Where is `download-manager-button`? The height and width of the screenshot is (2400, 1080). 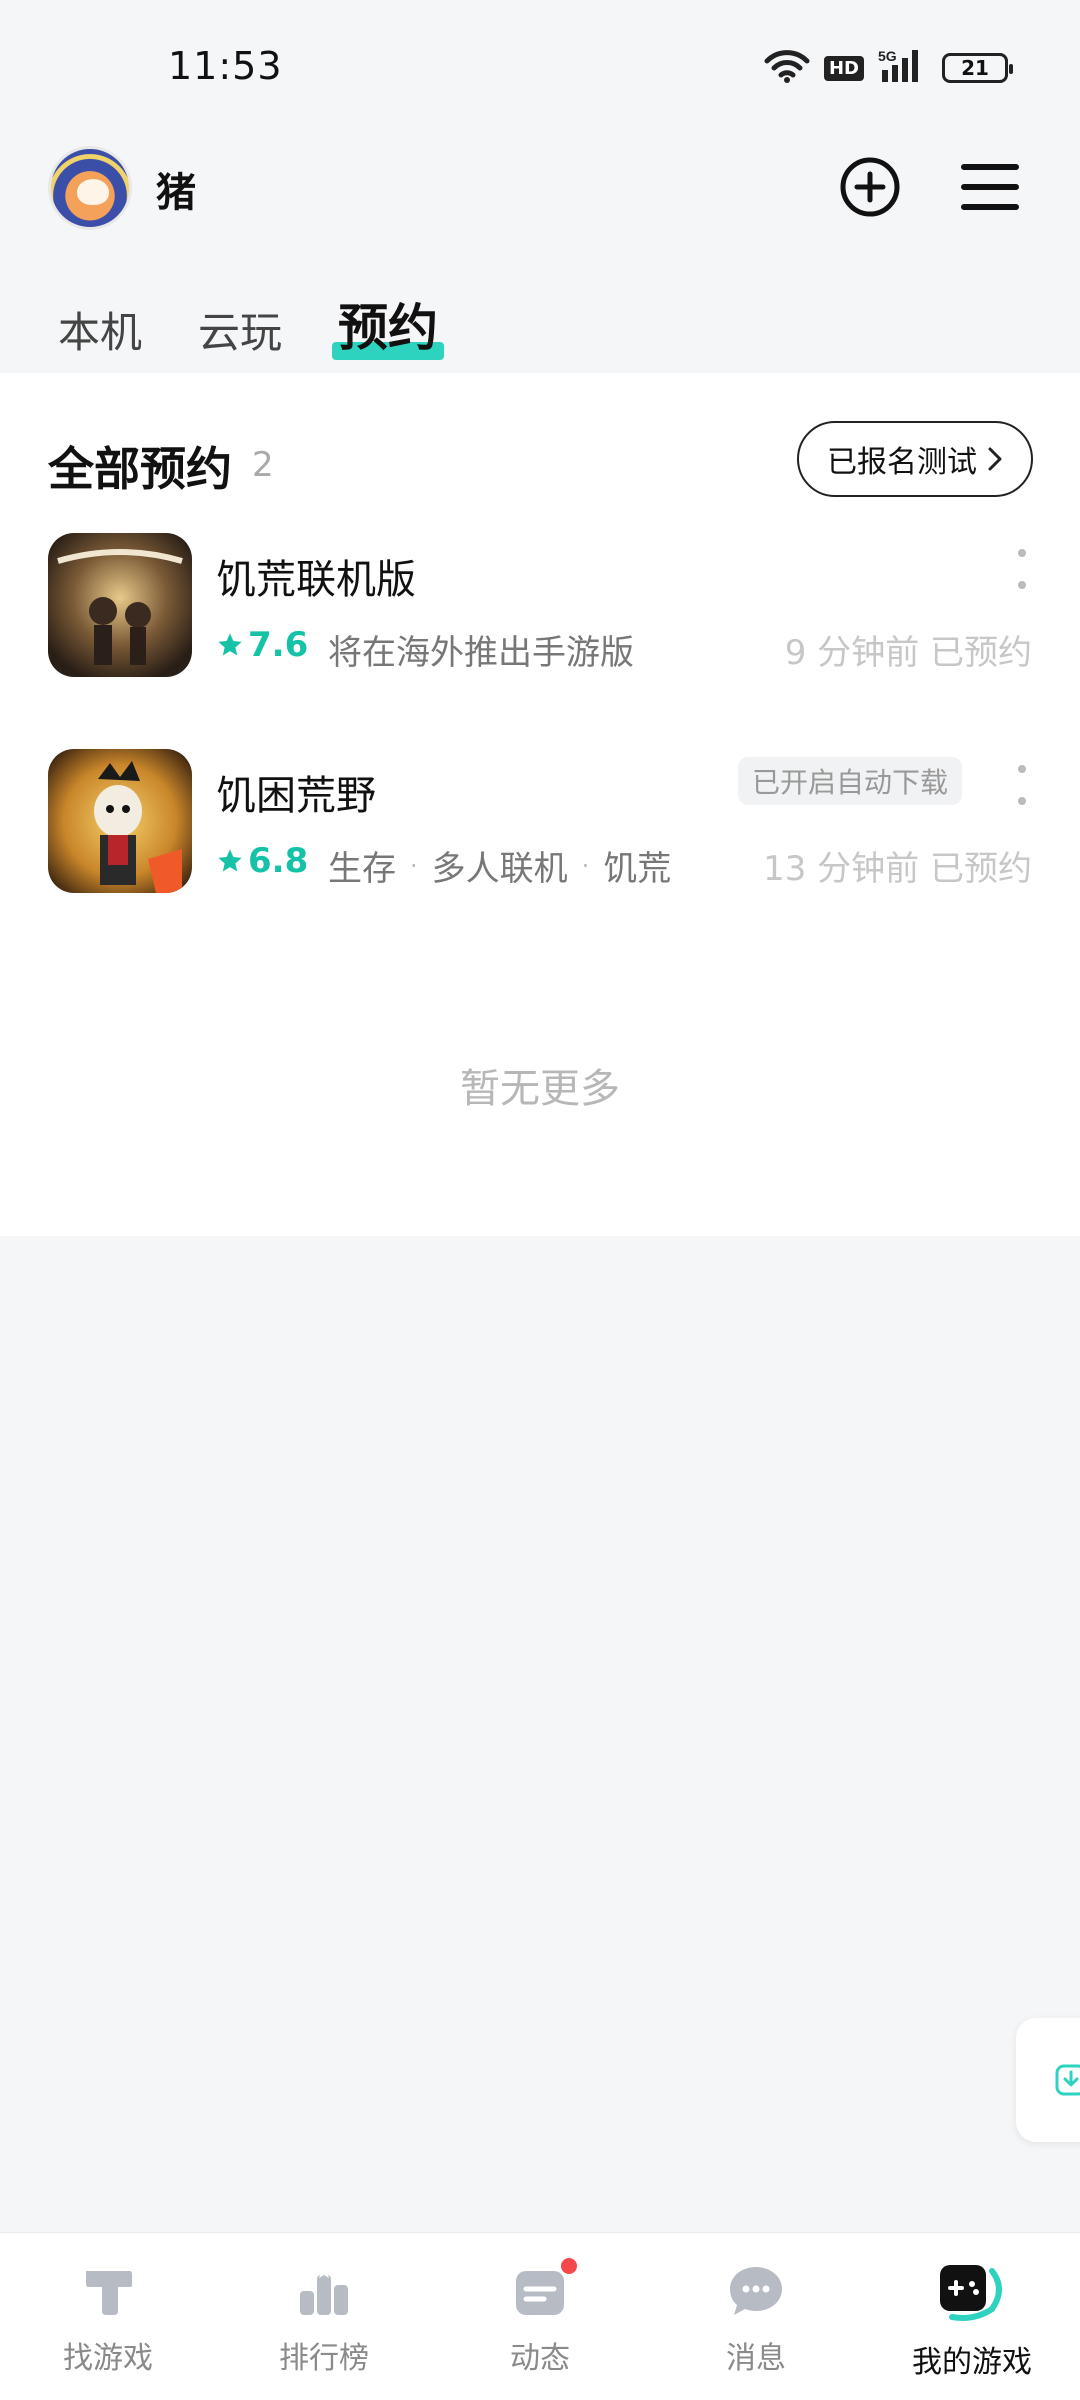 download-manager-button is located at coordinates (1048, 2080).